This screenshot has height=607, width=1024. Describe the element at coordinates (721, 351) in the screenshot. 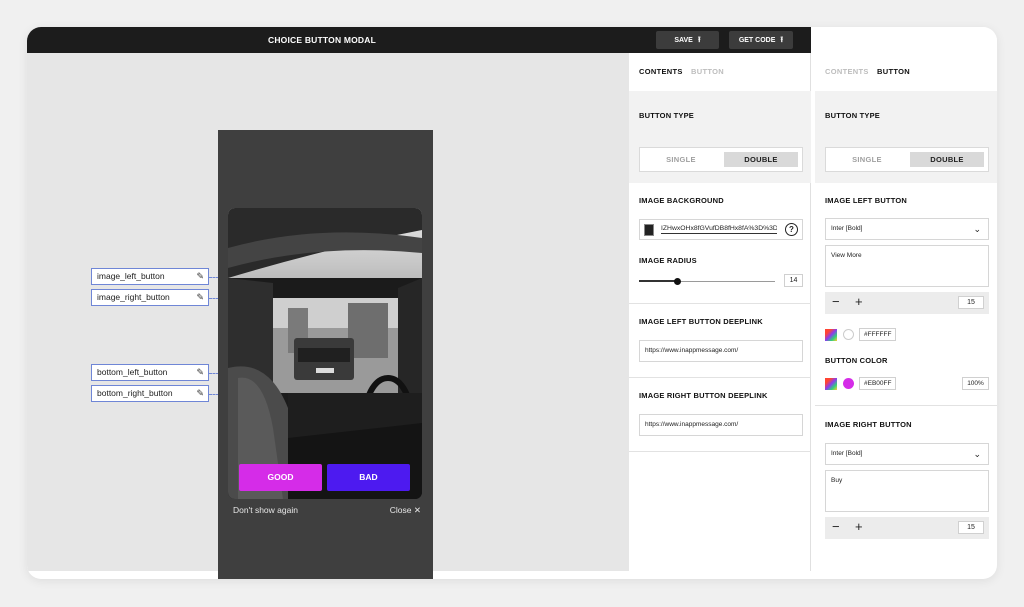

I see `left-deeplink-input: https://www.inappmessage.com/` at that location.